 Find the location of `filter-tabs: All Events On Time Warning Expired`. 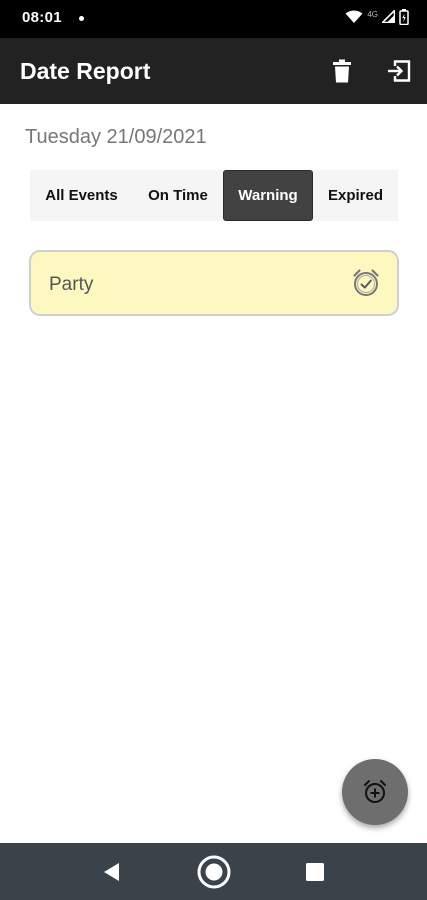

filter-tabs: All Events On Time Warning Expired is located at coordinates (214, 195).